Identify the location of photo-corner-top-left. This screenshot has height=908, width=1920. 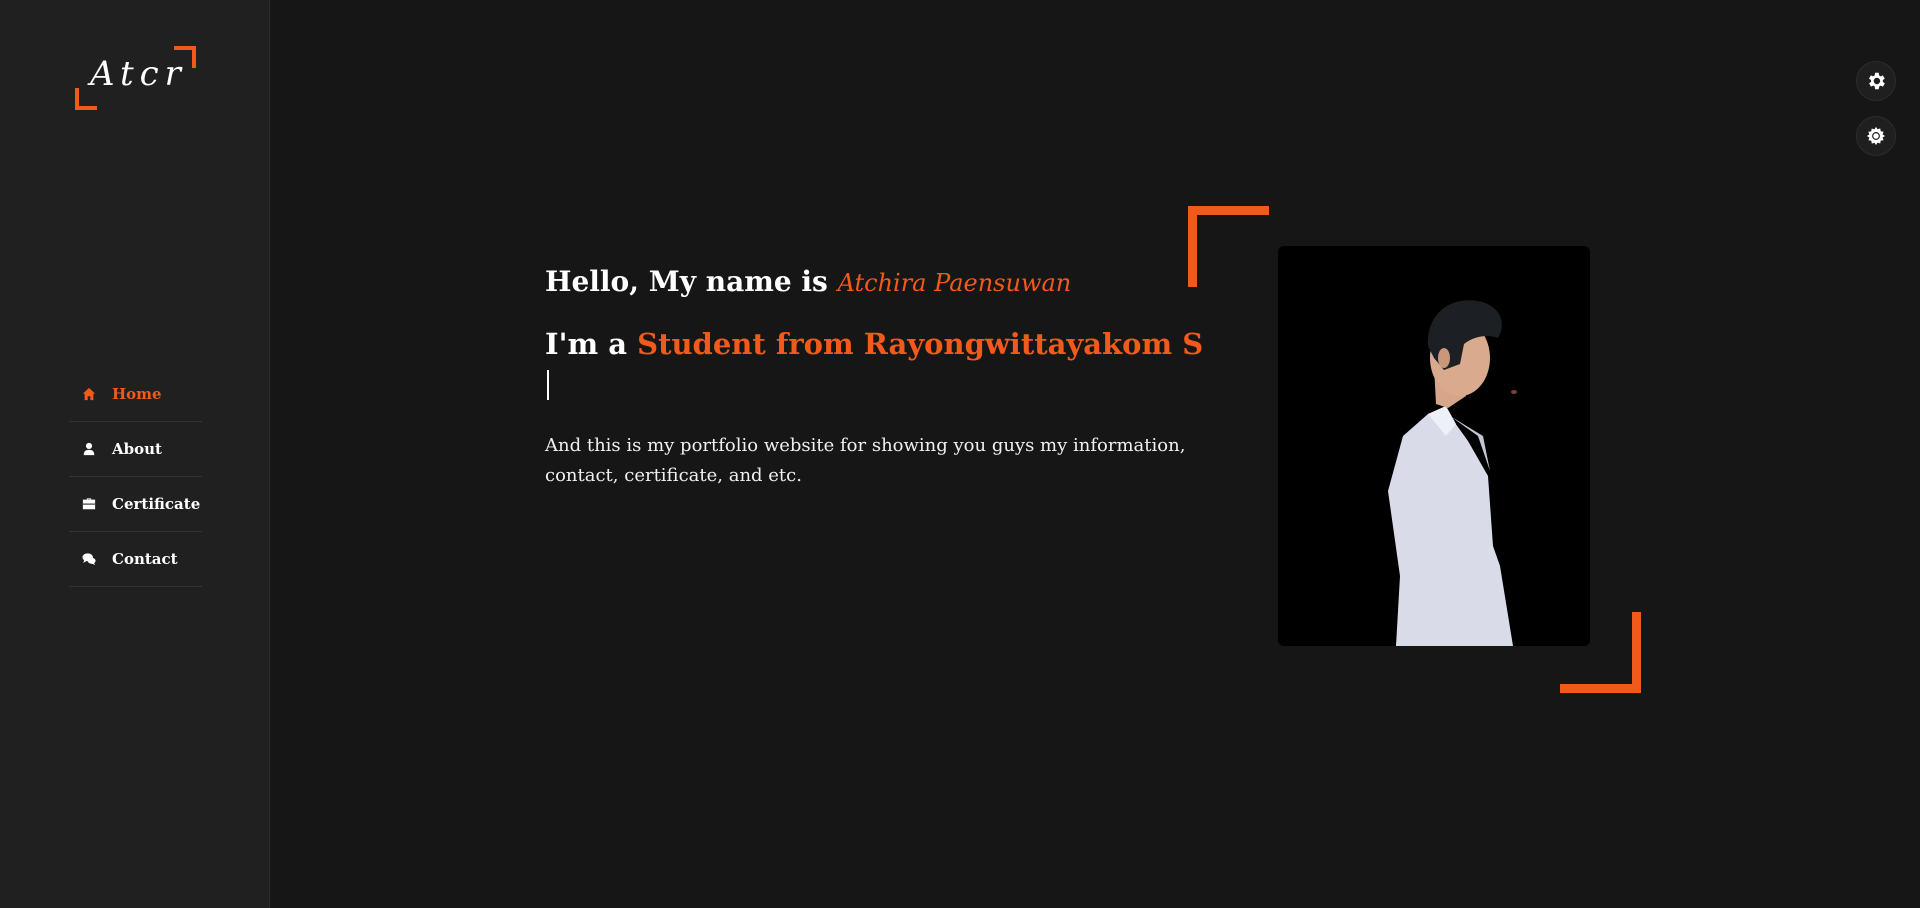
(1228, 246).